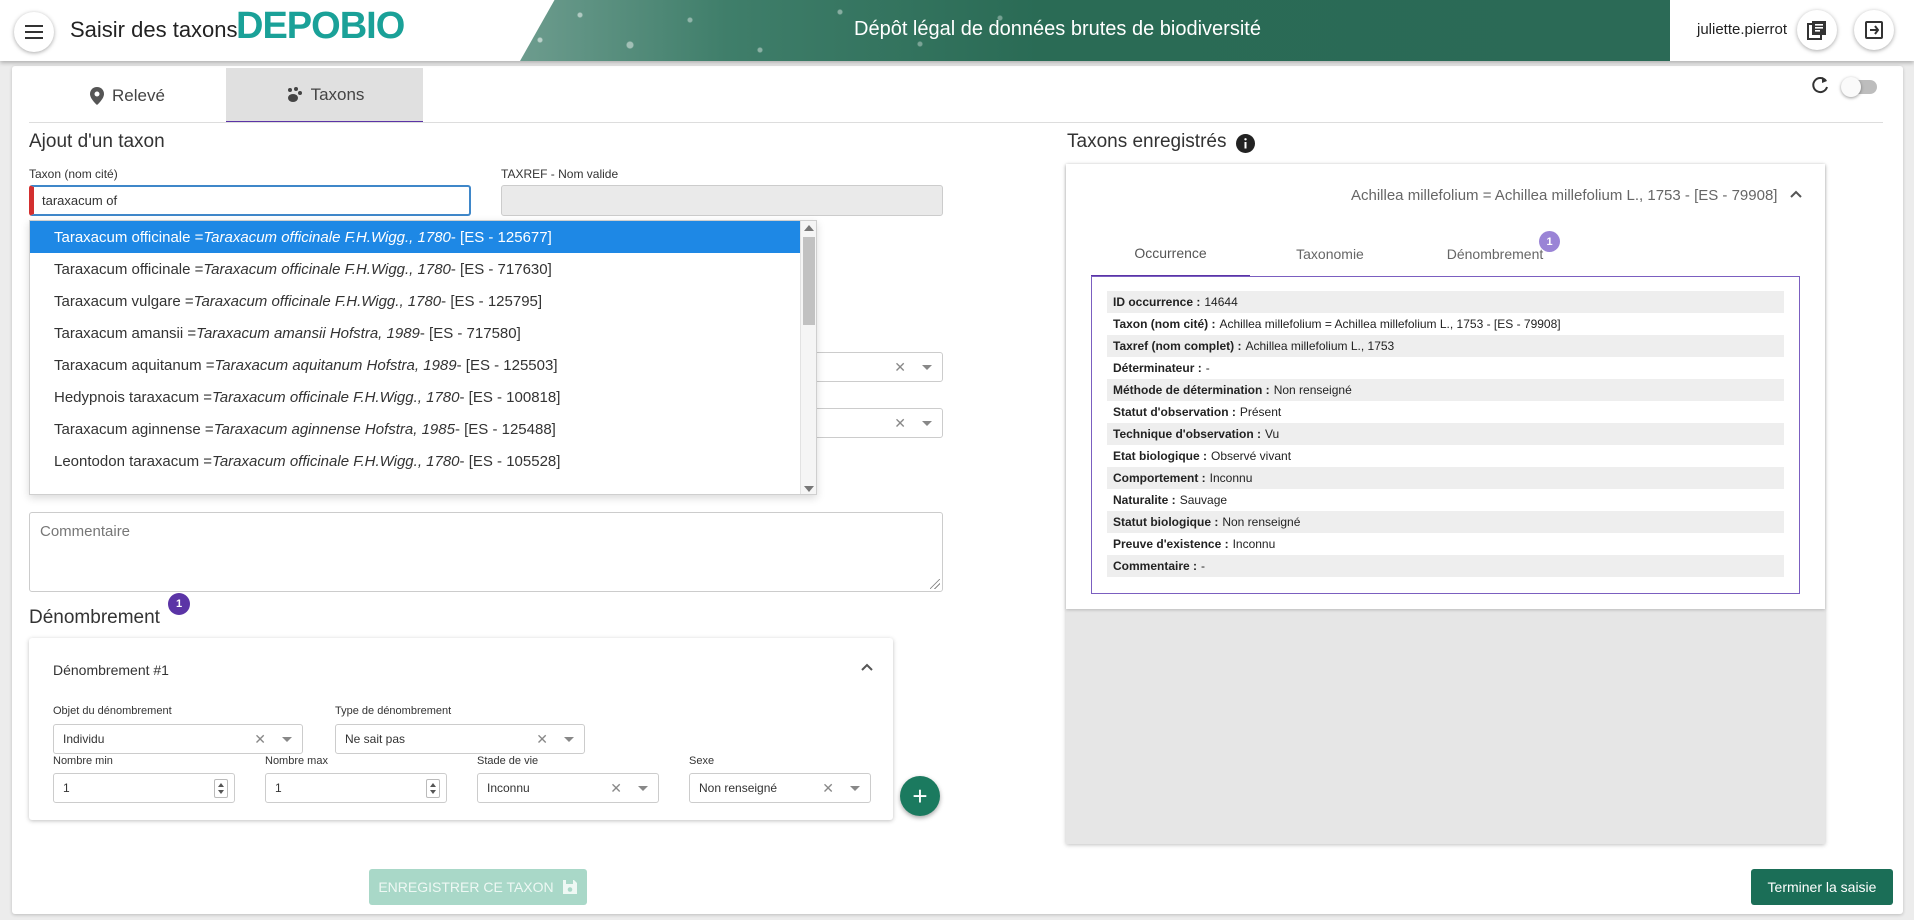 The image size is (1914, 920). Describe the element at coordinates (337, 94) in the screenshot. I see `tab-taxons-label: Taxons` at that location.